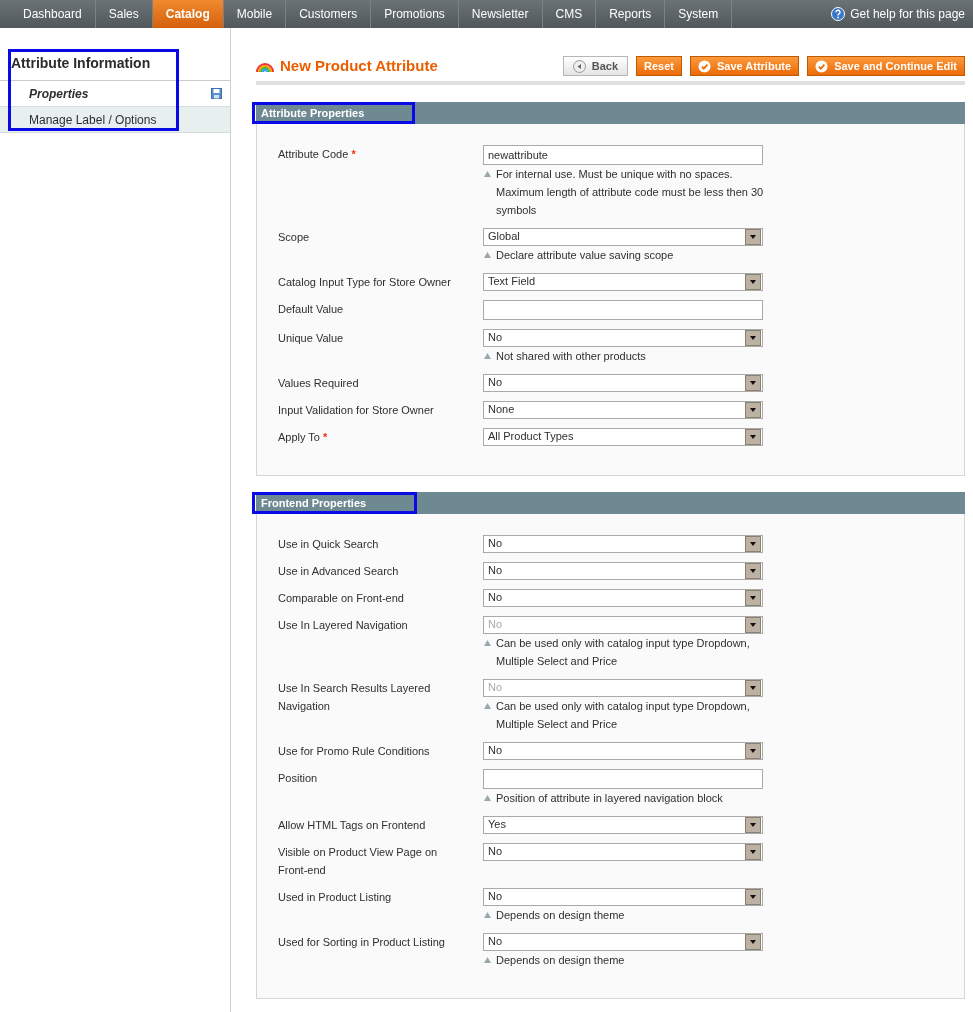  Describe the element at coordinates (569, 14) in the screenshot. I see `nav-tab: CMS` at that location.